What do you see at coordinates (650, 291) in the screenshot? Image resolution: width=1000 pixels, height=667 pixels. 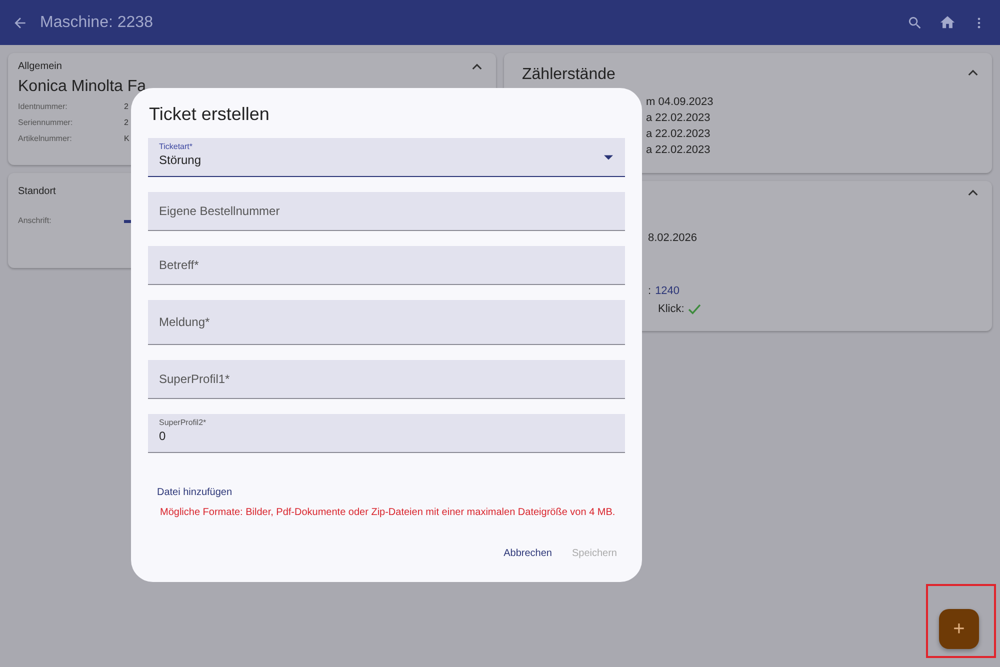 I see `field-label: :` at bounding box center [650, 291].